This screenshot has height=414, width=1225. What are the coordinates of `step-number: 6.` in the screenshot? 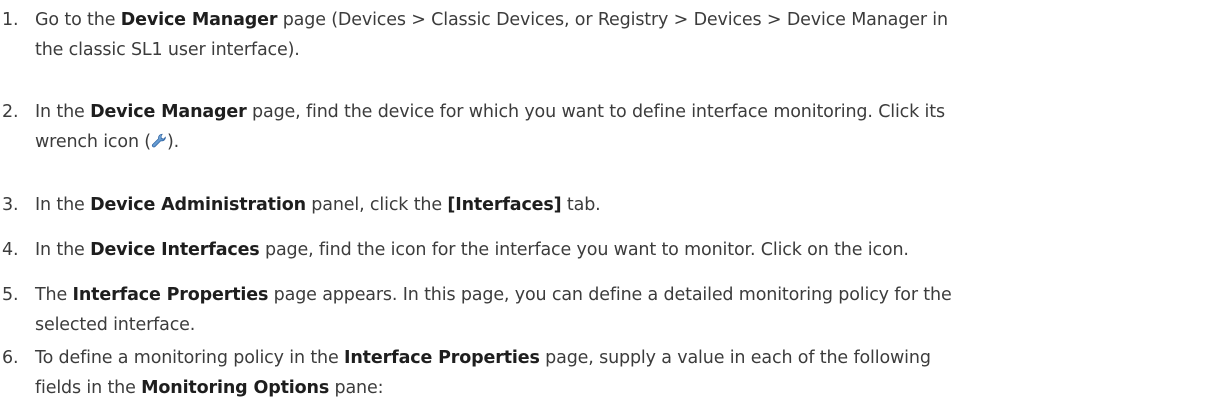 It's located at (10, 358).